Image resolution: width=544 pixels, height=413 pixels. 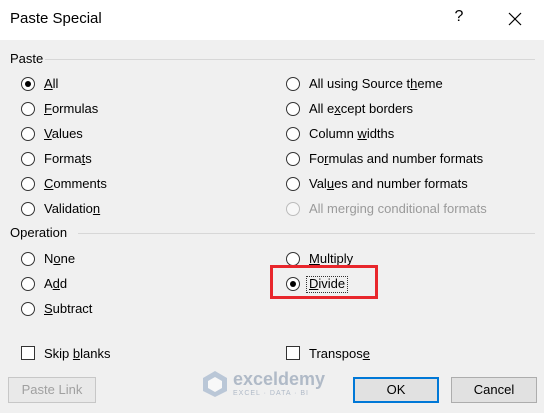 What do you see at coordinates (339, 353) in the screenshot?
I see `transpose-label: Transpose` at bounding box center [339, 353].